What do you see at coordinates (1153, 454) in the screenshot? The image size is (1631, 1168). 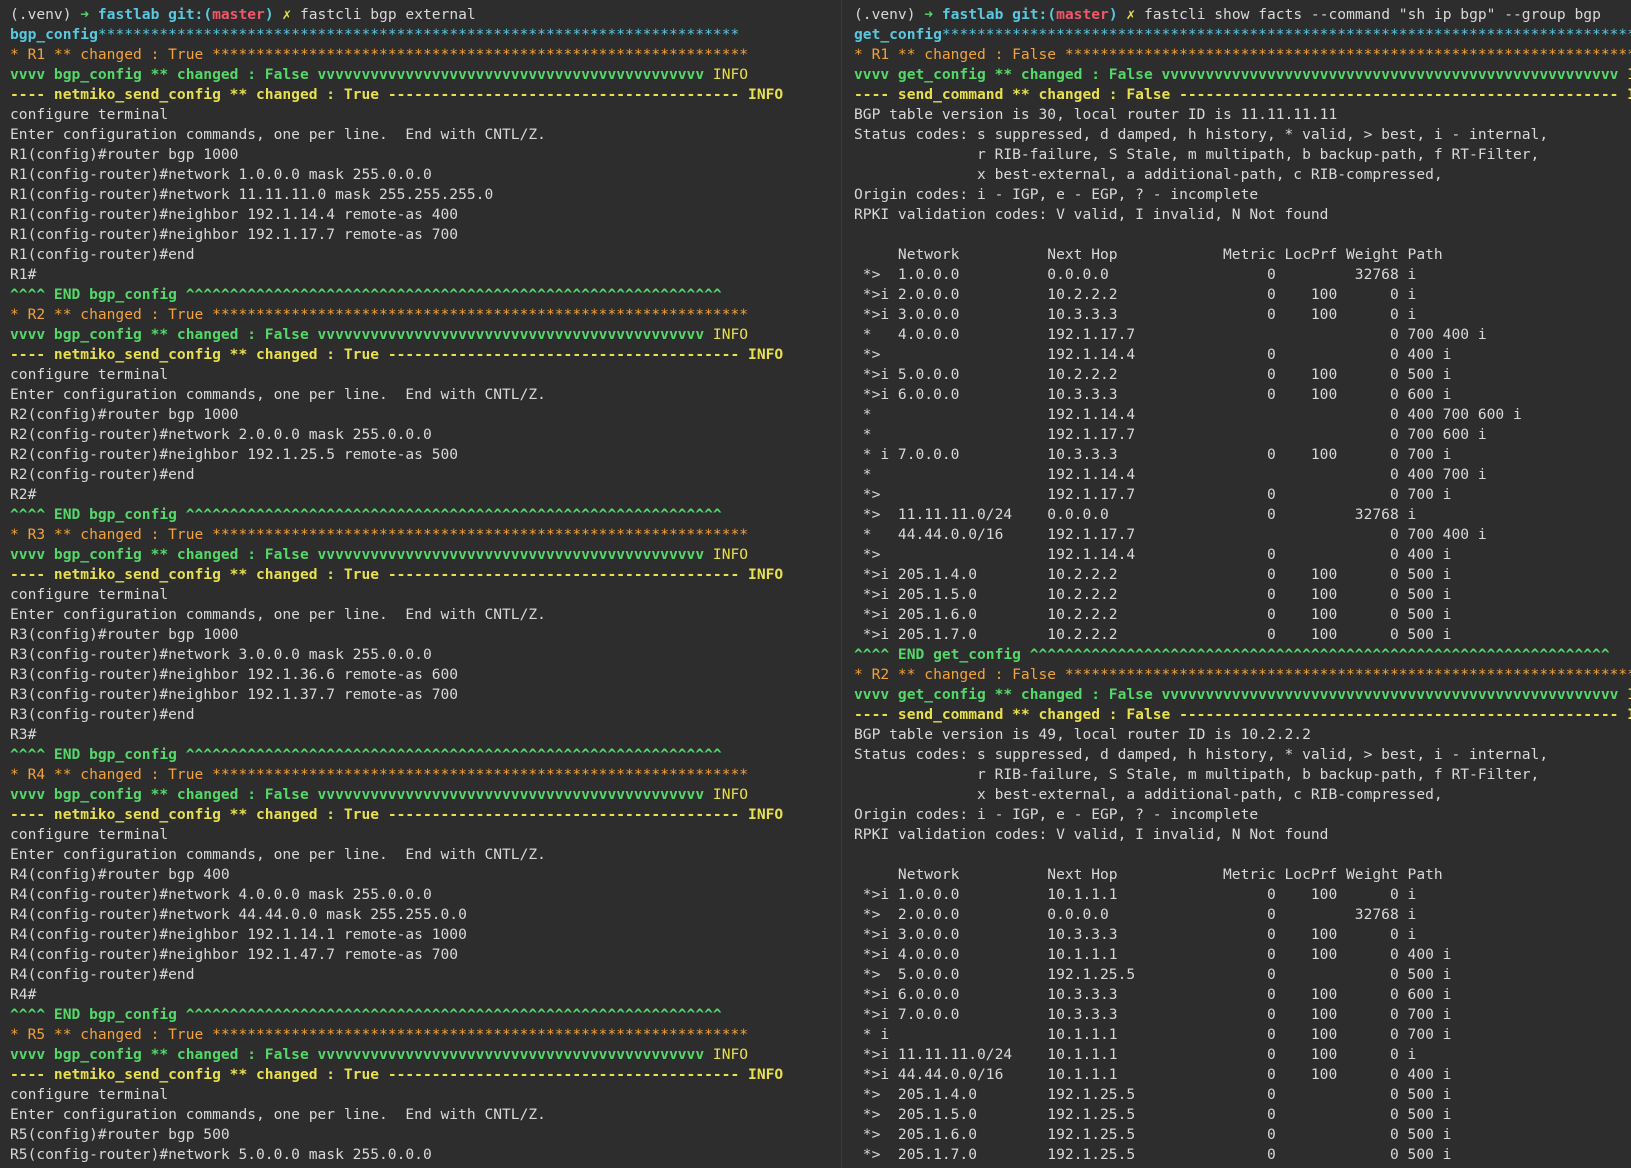 I see `terminal-text: * i 7.0.0.0 10.3.3.3 0 100 0 700 i` at bounding box center [1153, 454].